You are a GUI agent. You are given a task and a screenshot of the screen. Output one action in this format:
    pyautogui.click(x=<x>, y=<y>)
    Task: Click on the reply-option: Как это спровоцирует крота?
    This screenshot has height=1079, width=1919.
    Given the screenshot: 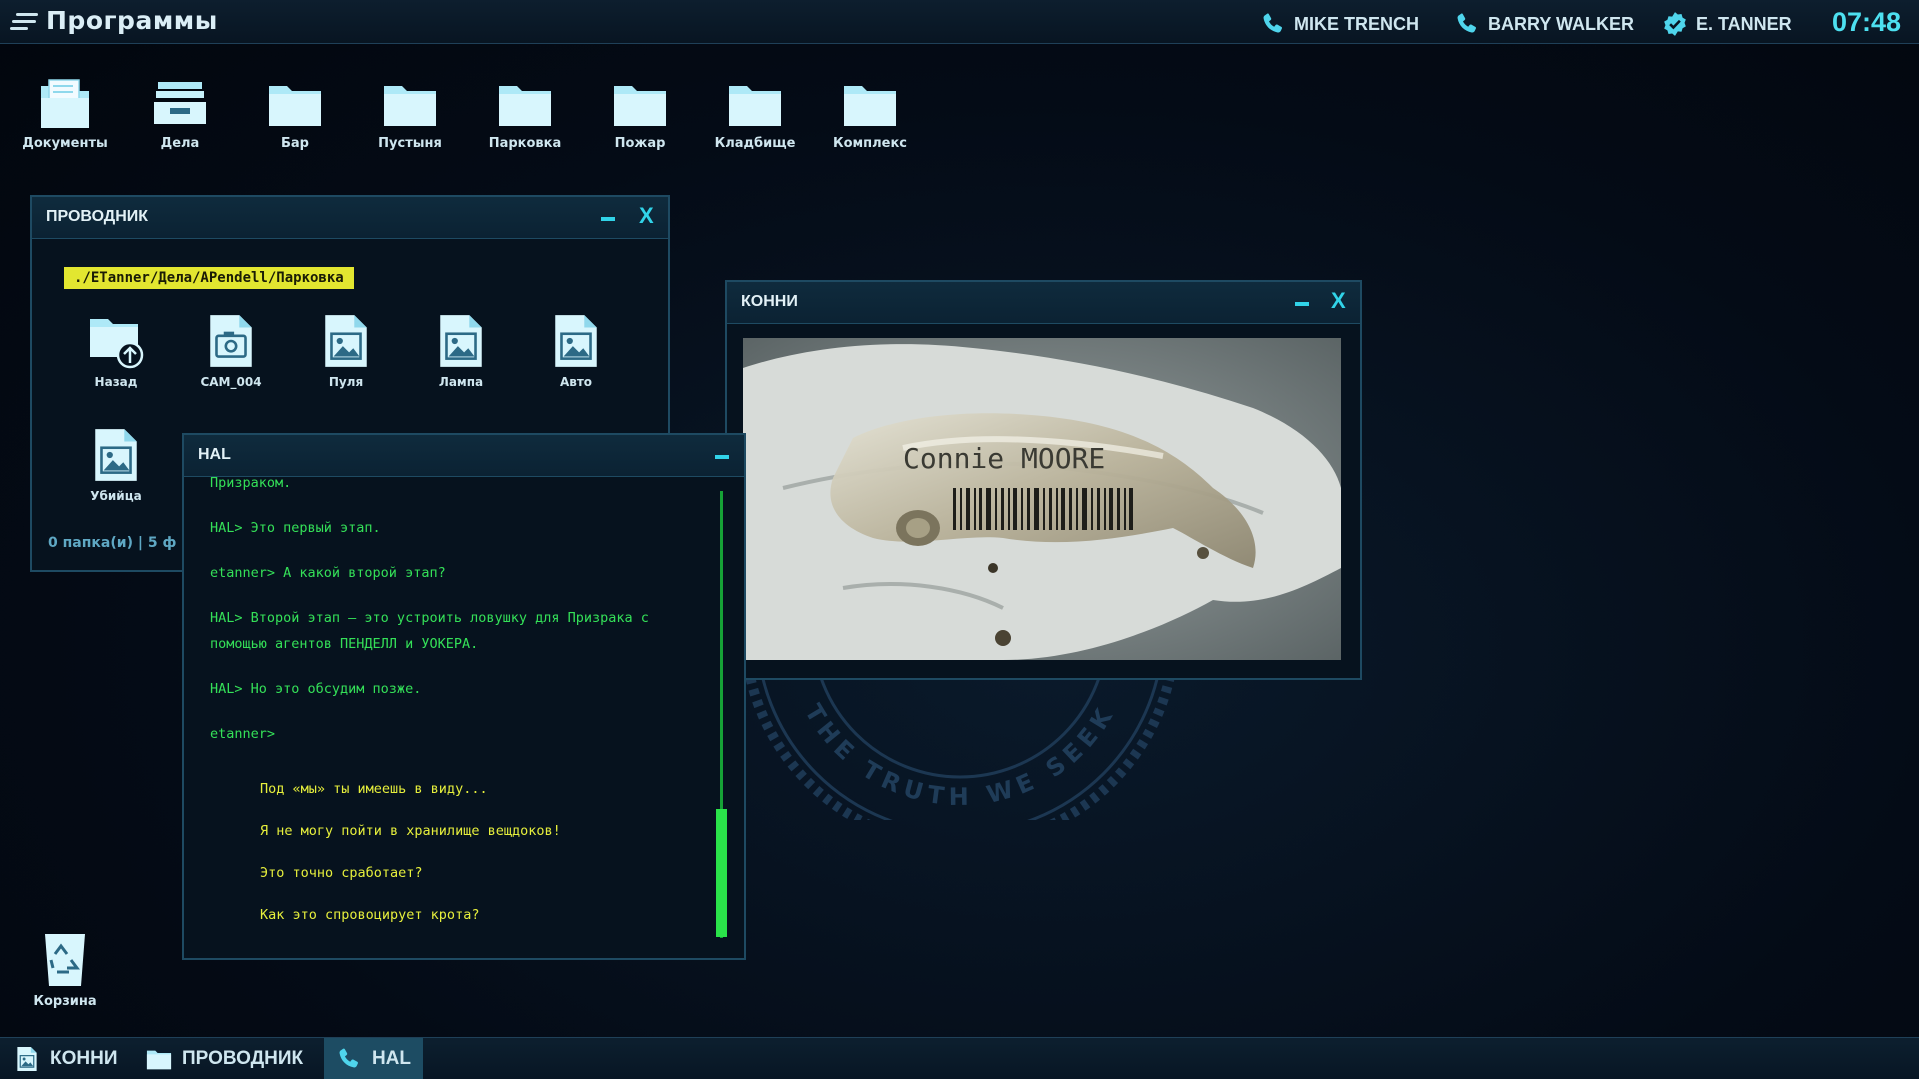 What is the action you would take?
    pyautogui.click(x=369, y=915)
    